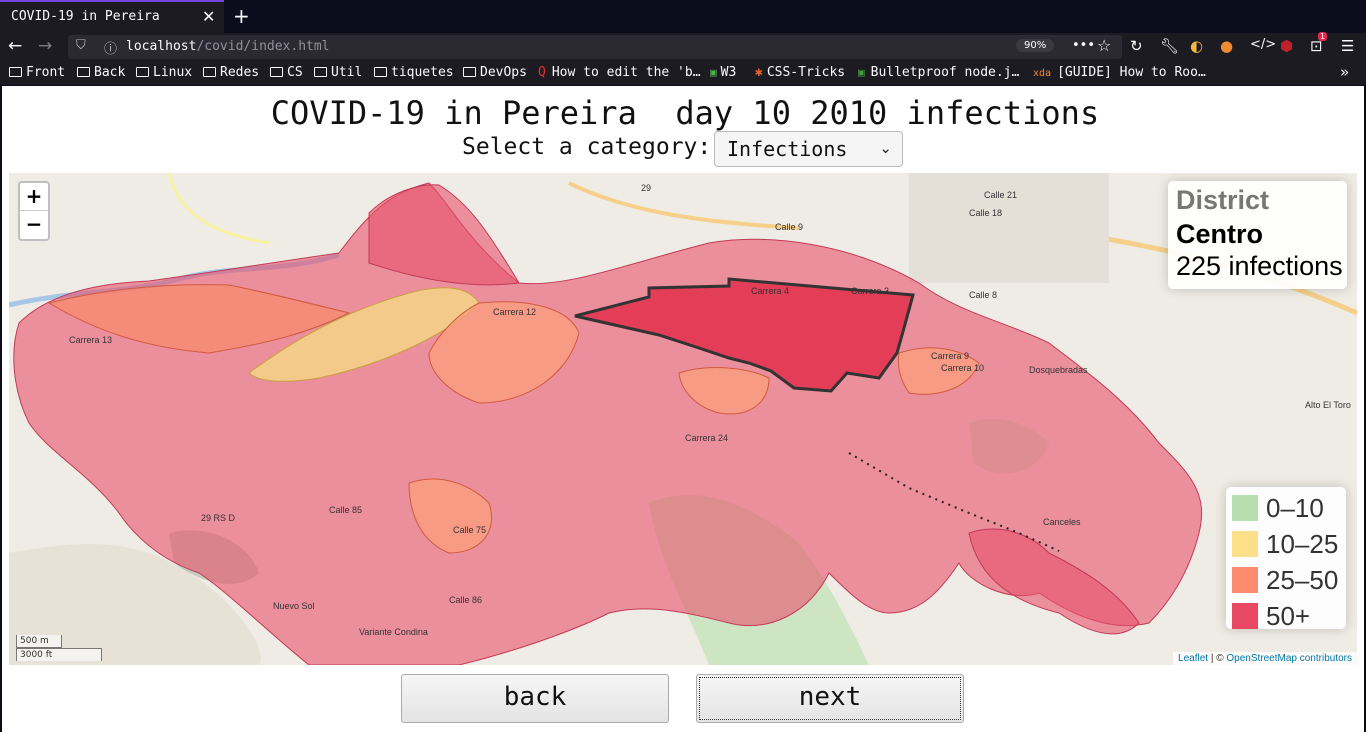 Image resolution: width=1366 pixels, height=732 pixels. What do you see at coordinates (286, 72) in the screenshot?
I see `bookmark-item: CS` at bounding box center [286, 72].